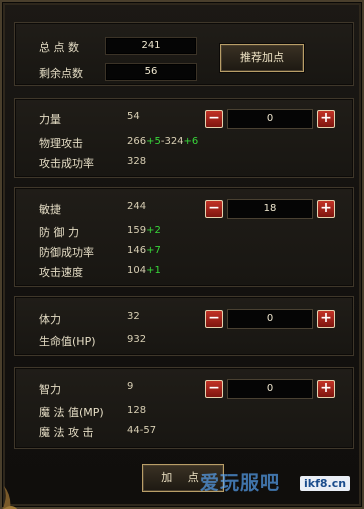 The height and width of the screenshot is (509, 364). I want to click on attack-success-value: 328, so click(137, 161).